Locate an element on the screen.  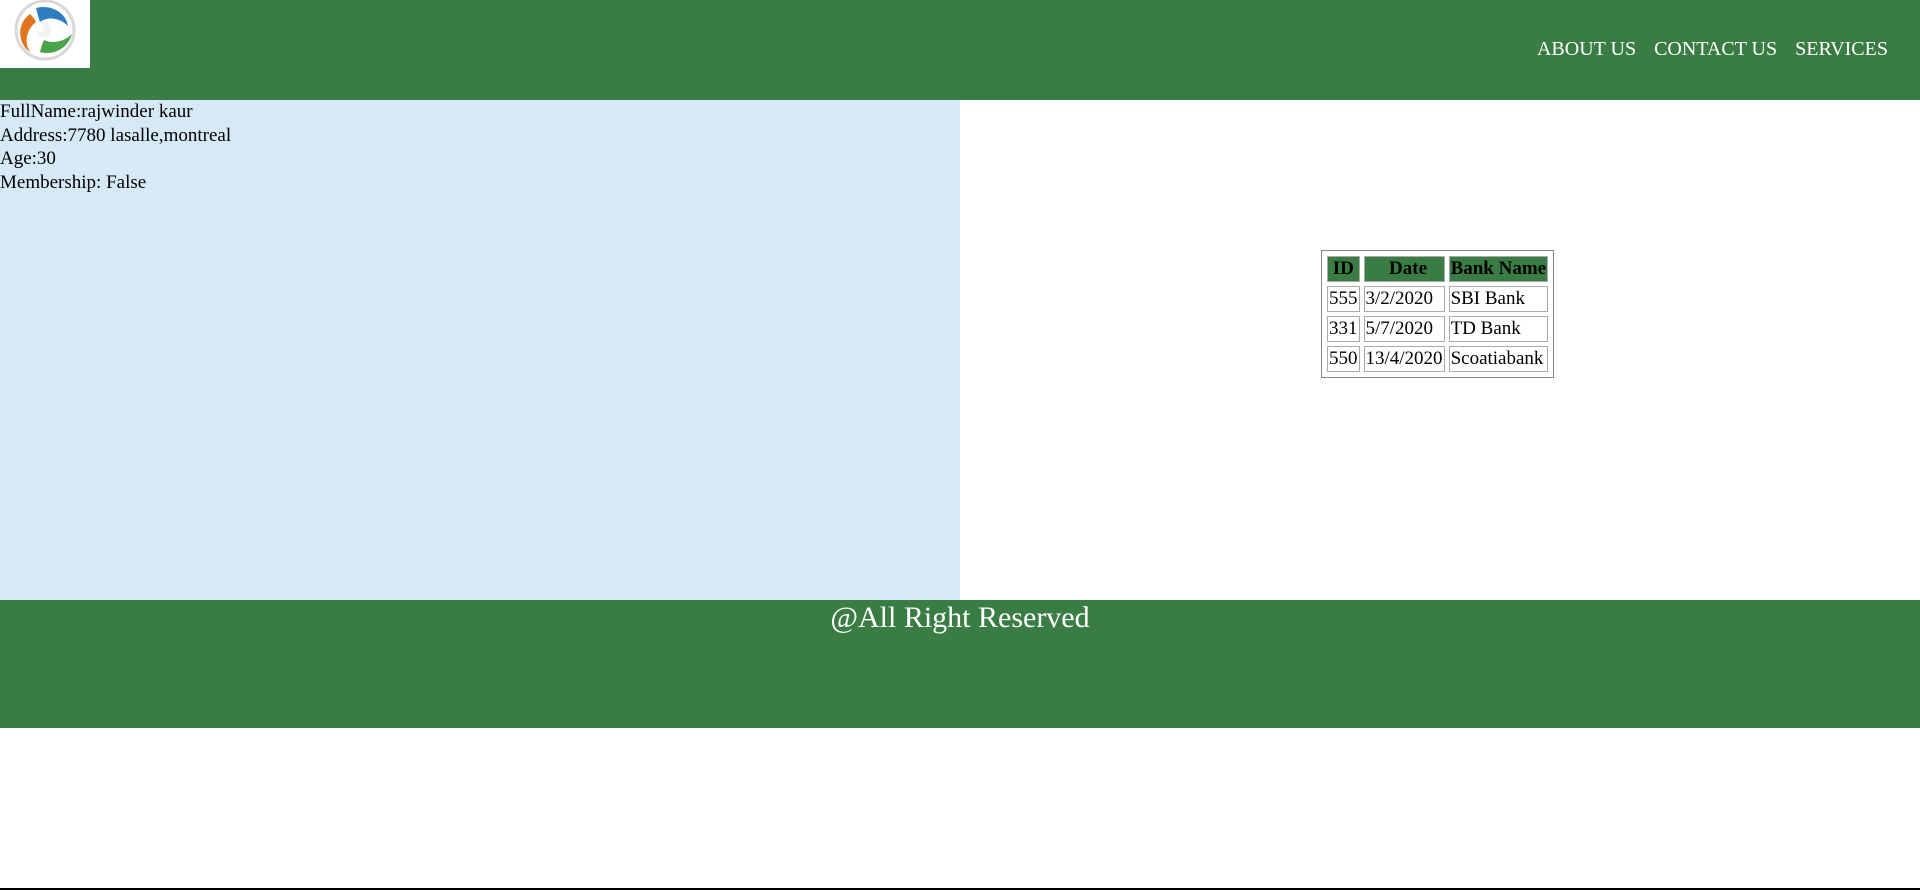
footer-copyright: @All Right Reserved is located at coordinates (960, 617).